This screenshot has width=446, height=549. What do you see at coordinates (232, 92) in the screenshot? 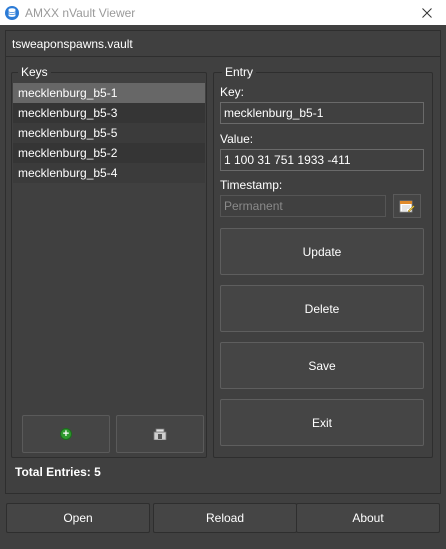
I see `key-label: Key:` at bounding box center [232, 92].